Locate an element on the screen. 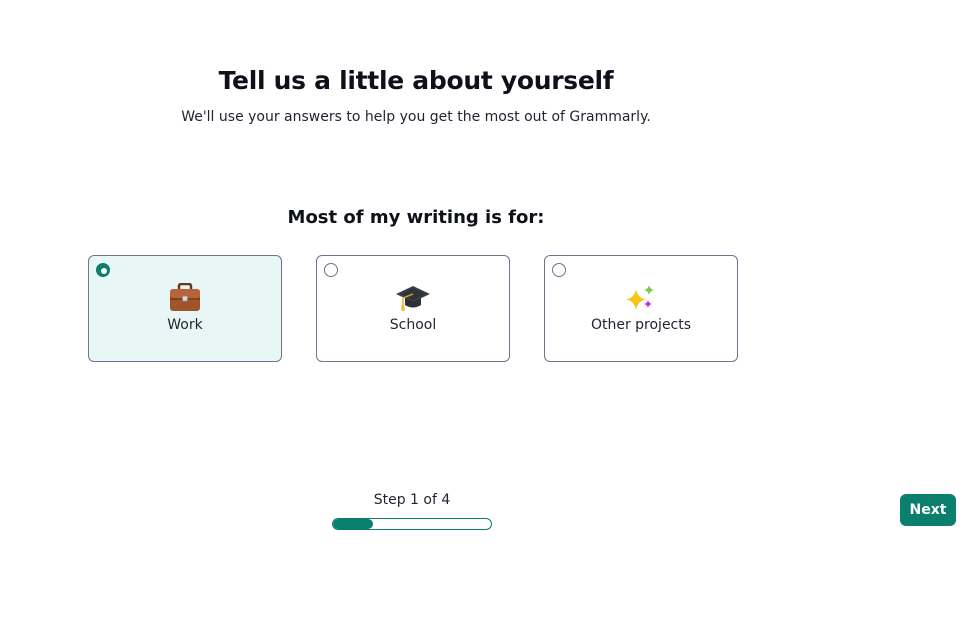 This screenshot has width=978, height=630. option-card-other-projects: Other projects is located at coordinates (641, 308).